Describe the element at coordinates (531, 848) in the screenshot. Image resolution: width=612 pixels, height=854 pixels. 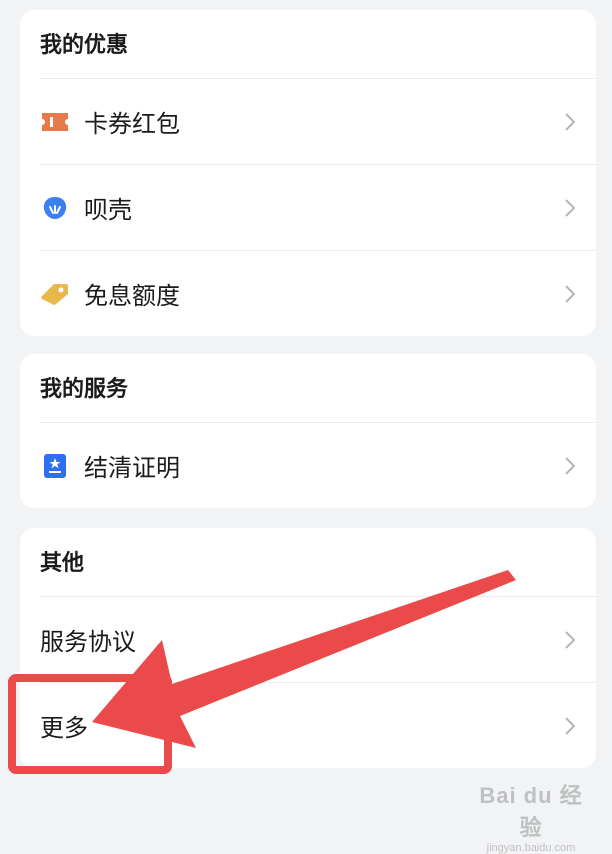
I see `watermark-url: jingyan.baidu.com` at that location.